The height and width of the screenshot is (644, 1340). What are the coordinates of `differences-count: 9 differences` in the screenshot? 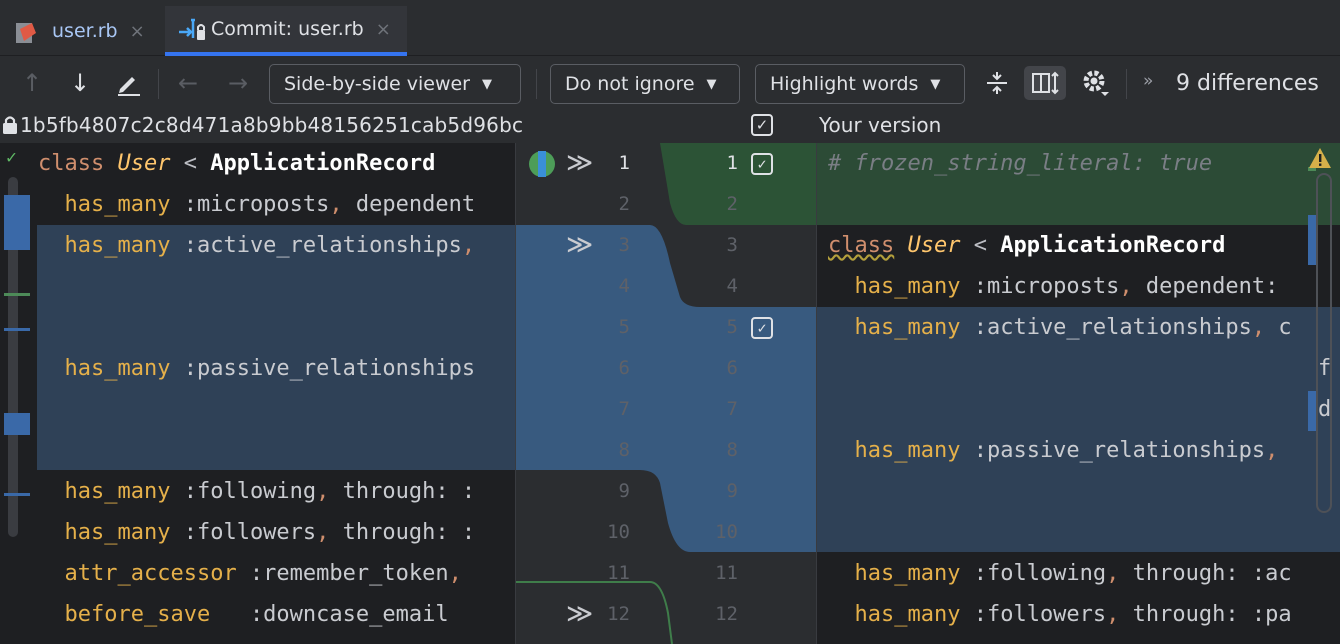 It's located at (1247, 83).